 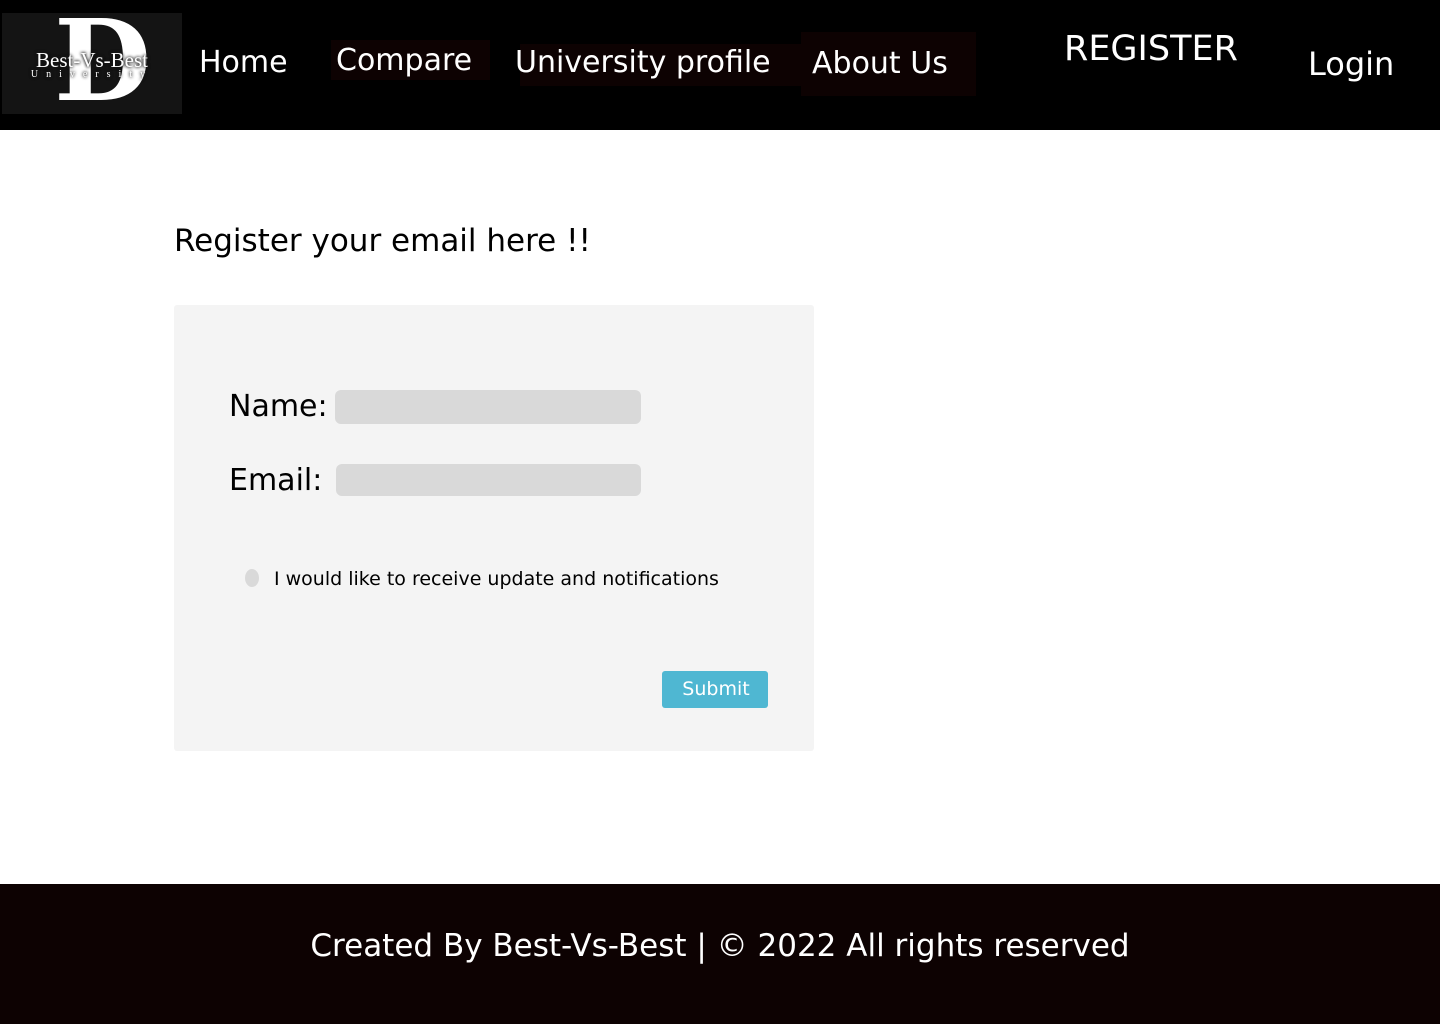 What do you see at coordinates (880, 64) in the screenshot?
I see `nav-about-us-link: About Us` at bounding box center [880, 64].